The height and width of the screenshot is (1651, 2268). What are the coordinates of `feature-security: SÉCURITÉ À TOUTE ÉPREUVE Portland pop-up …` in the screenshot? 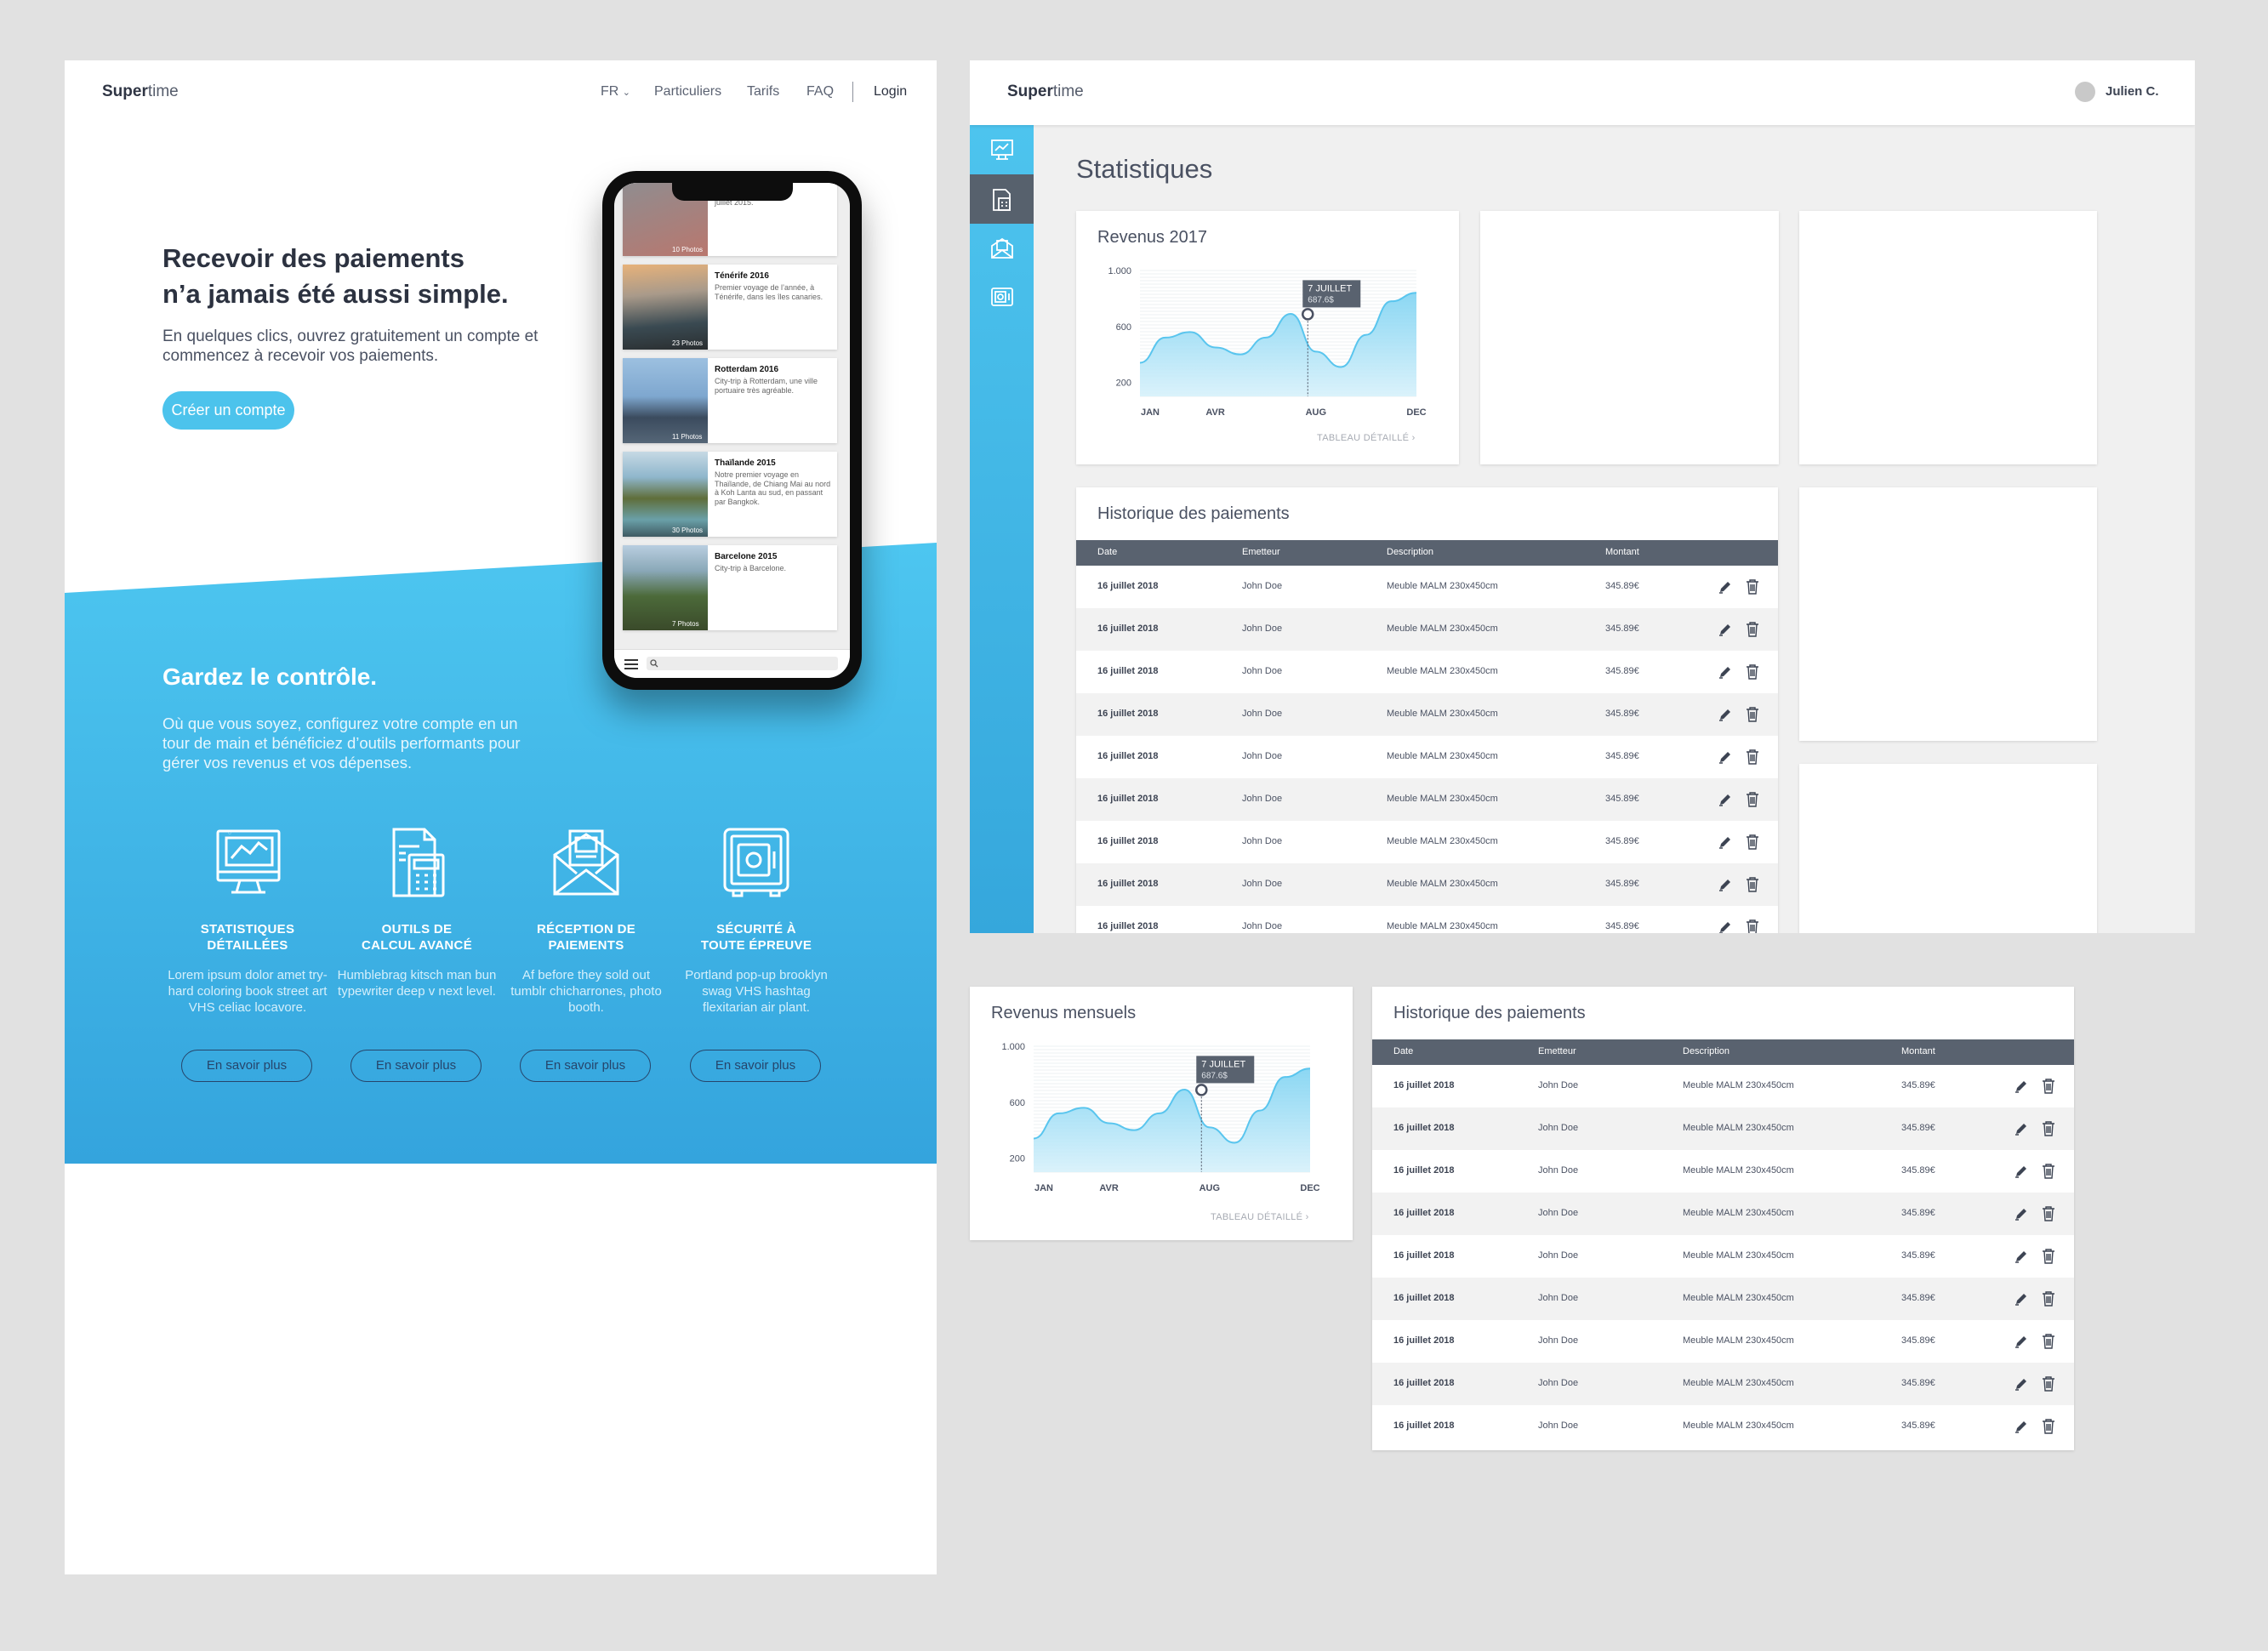 It's located at (756, 920).